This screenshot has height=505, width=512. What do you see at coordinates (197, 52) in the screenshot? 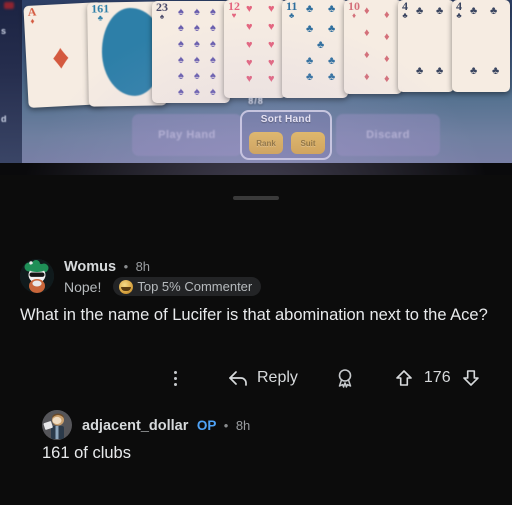
I see `card-pips: ♠ ♠ ♠ ♠ ♠ ♠ ♠ ♠ ♠ ♠ ♠ ♠ ♠ ♠ ♠ ♠ ♠ ♠` at bounding box center [197, 52].